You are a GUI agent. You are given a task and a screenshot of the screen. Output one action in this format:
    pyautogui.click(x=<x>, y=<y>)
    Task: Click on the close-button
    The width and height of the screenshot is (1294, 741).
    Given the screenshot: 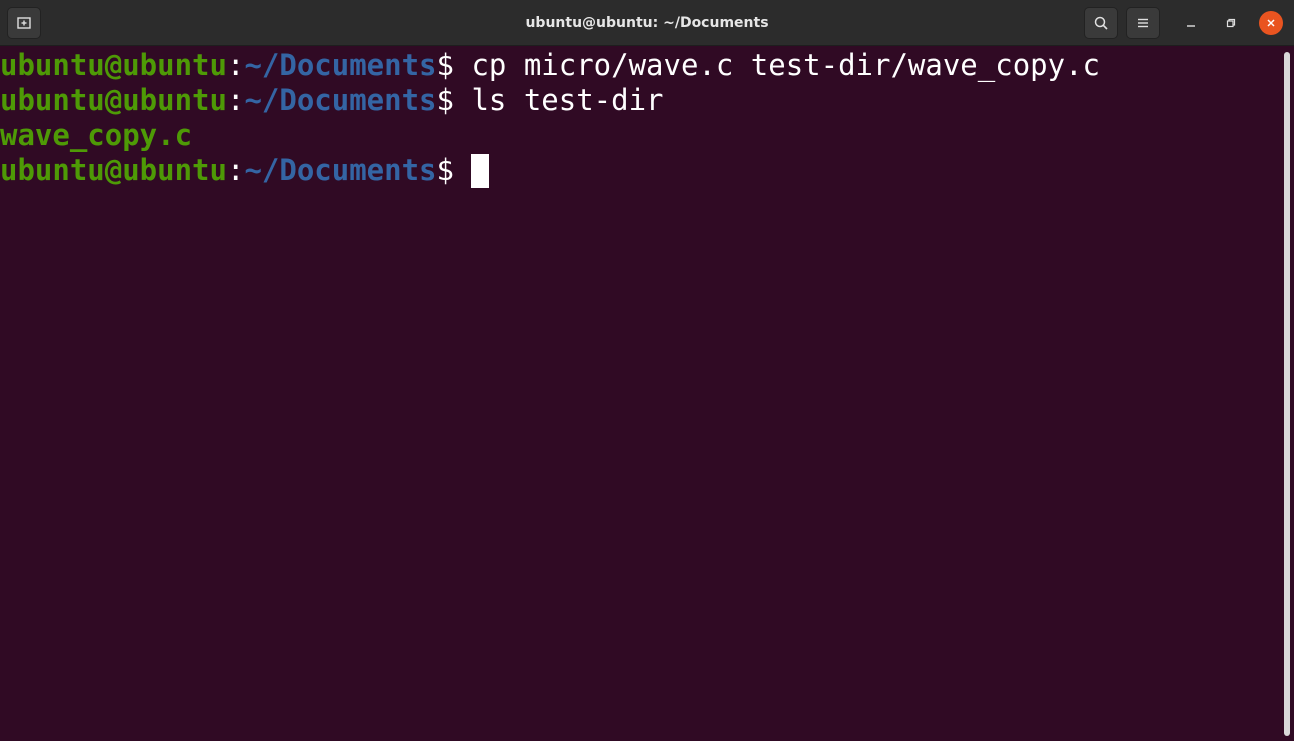 What is the action you would take?
    pyautogui.click(x=1271, y=23)
    